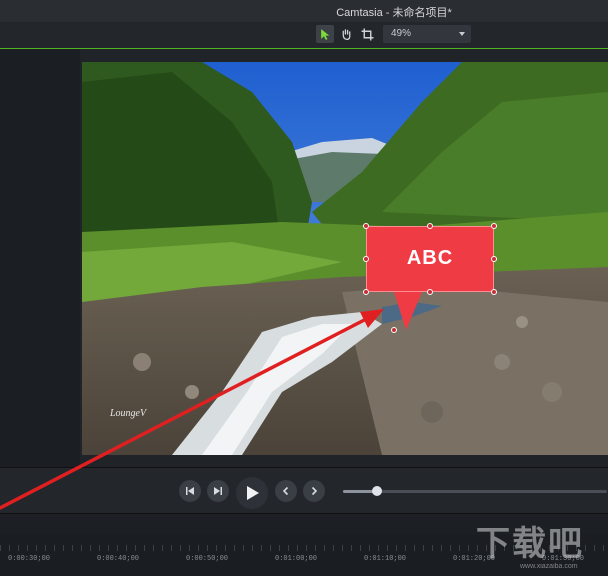 This screenshot has height=576, width=608. I want to click on play-icon, so click(253, 493).